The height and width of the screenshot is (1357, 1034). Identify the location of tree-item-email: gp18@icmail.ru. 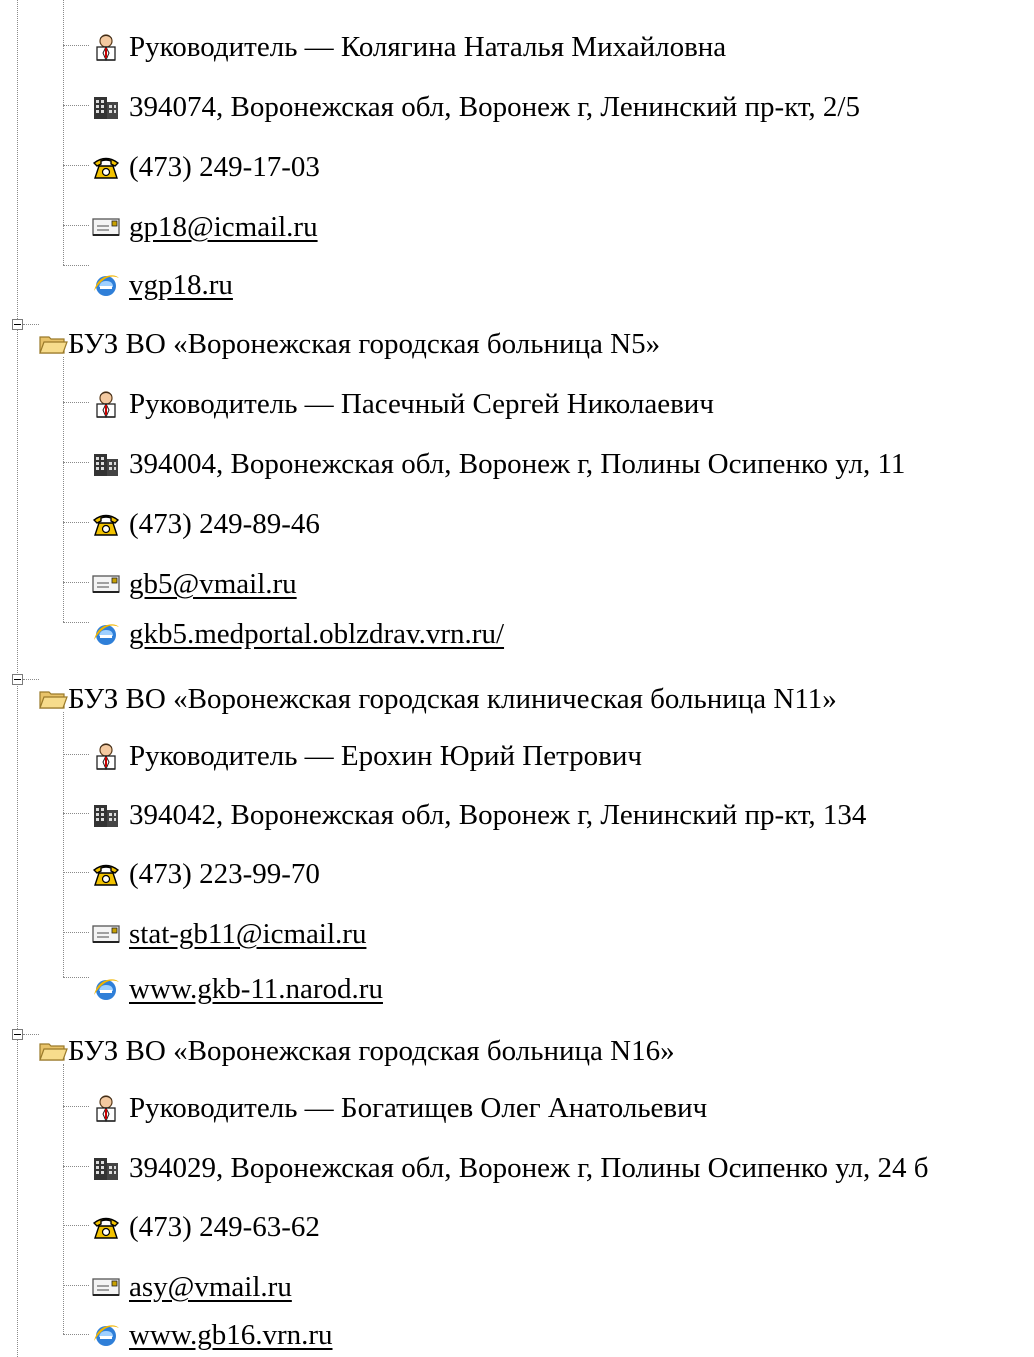
(204, 227).